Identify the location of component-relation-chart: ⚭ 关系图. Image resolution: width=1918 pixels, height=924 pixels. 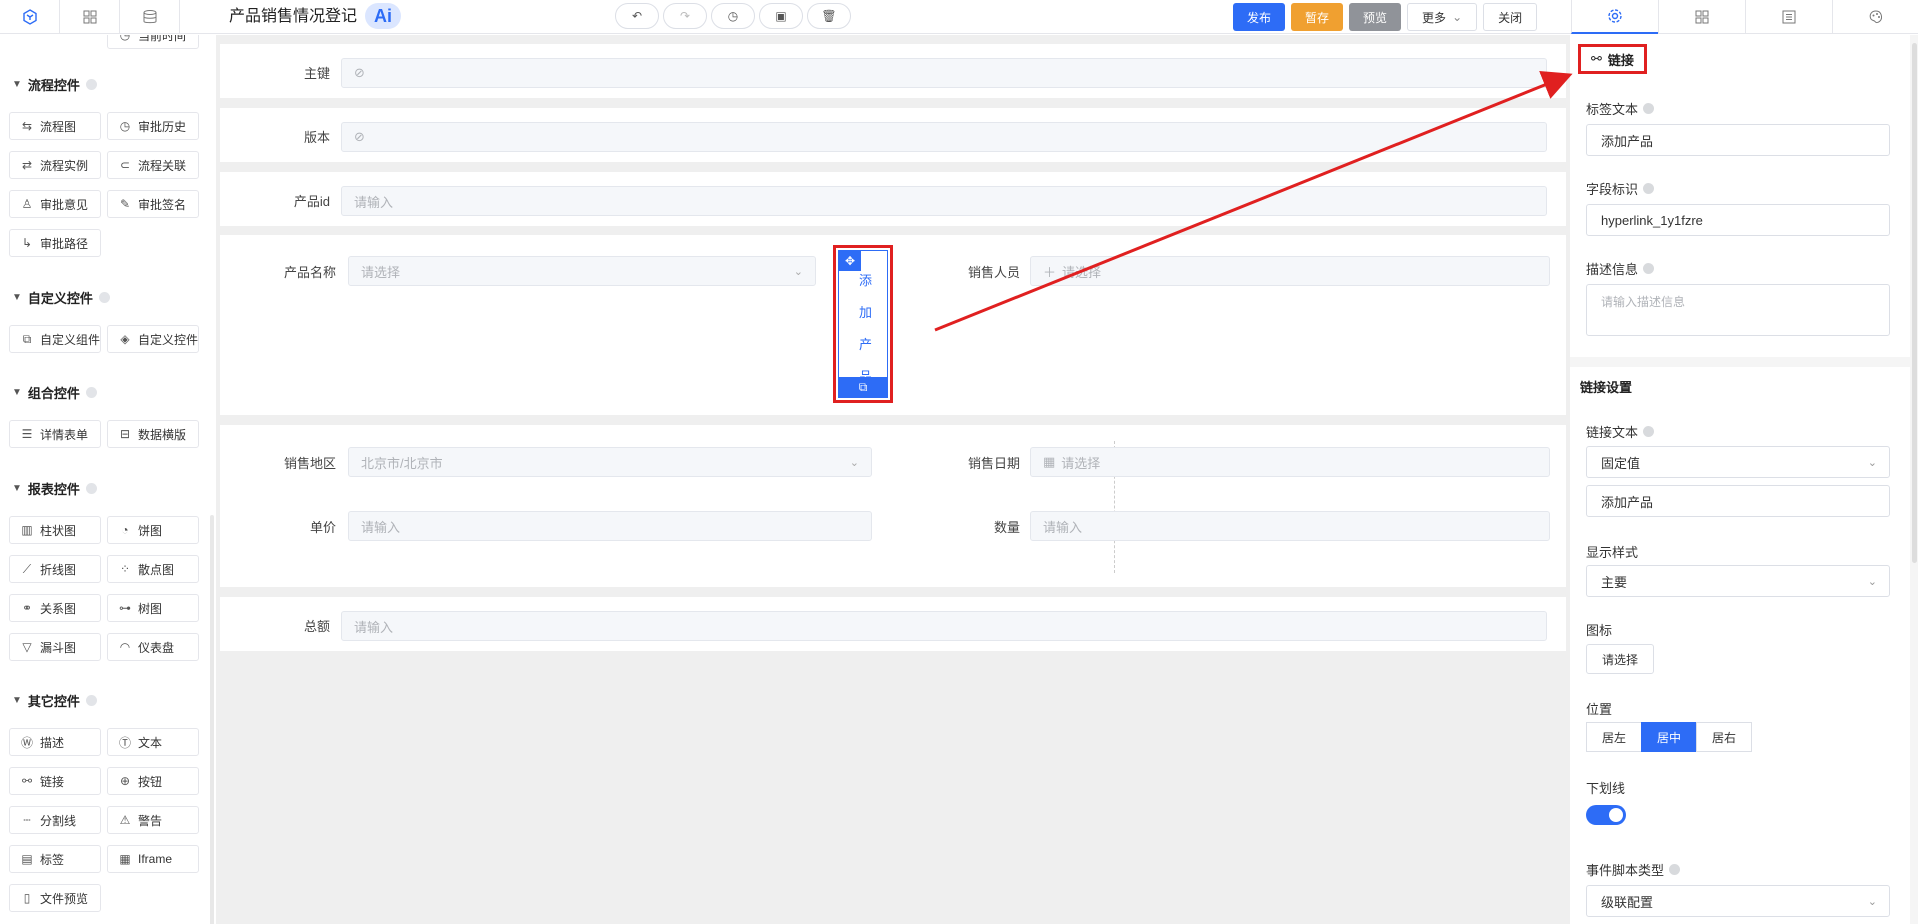
(55, 608).